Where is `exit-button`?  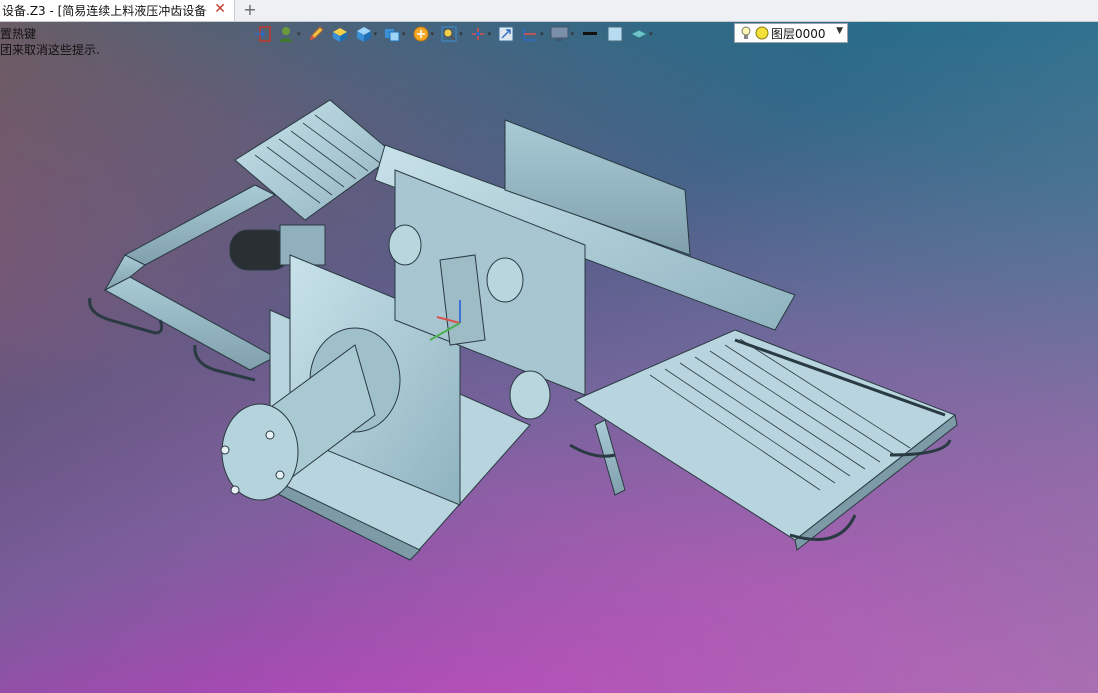
exit-button is located at coordinates (263, 34).